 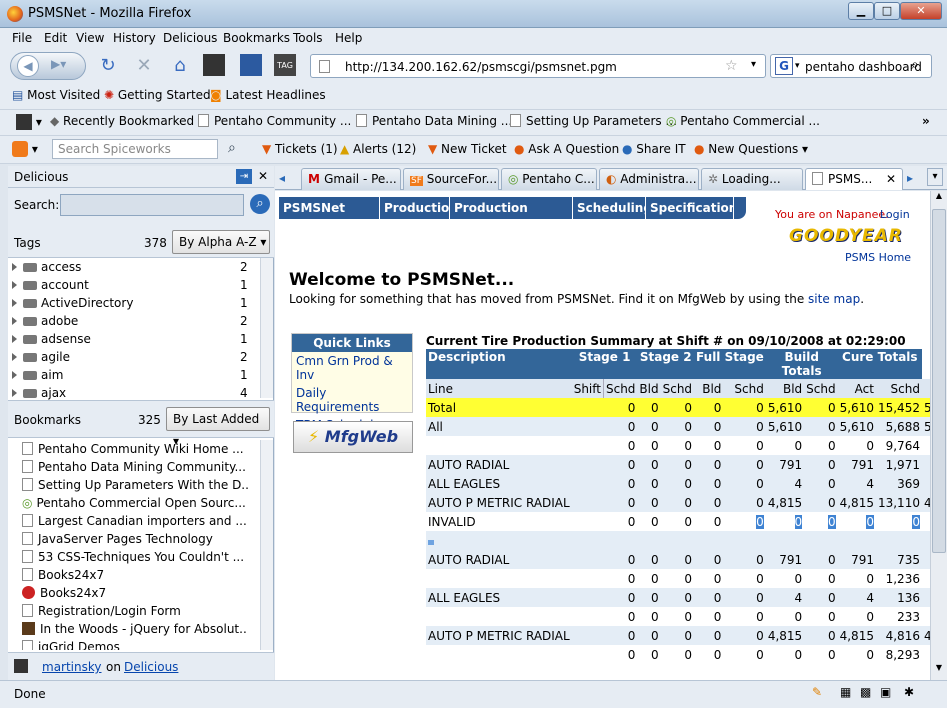 I want to click on menu-history: History, so click(x=134, y=38).